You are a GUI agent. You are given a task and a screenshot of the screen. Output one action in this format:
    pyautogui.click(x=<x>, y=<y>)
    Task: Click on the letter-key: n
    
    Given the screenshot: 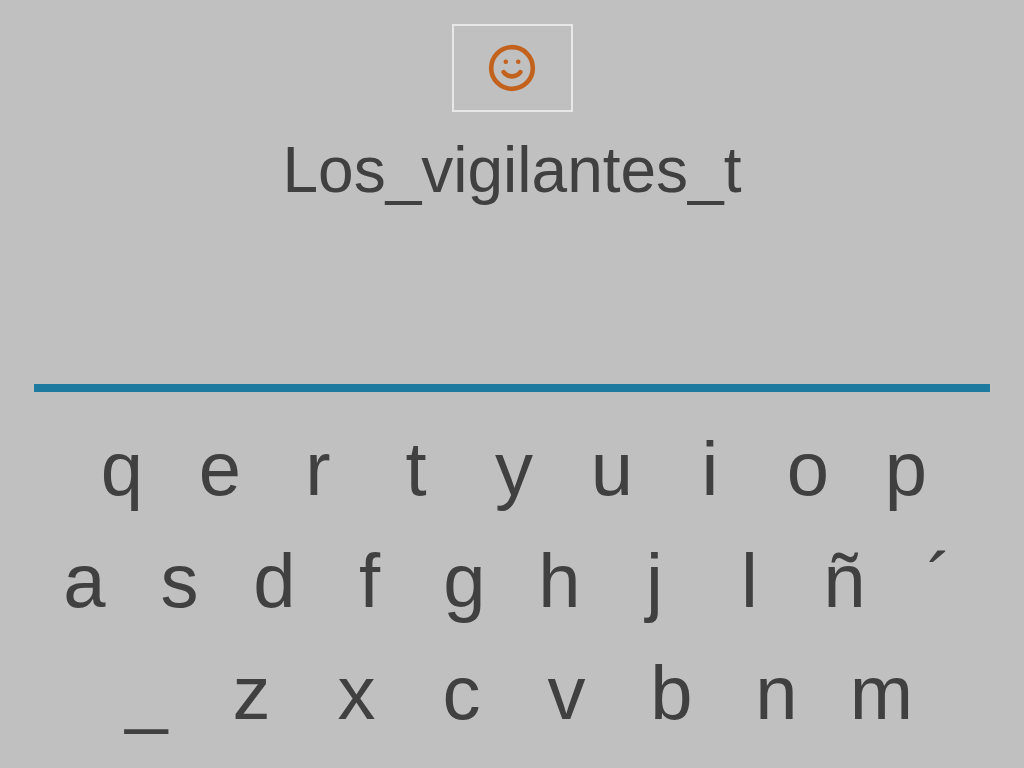 What is the action you would take?
    pyautogui.click(x=776, y=693)
    